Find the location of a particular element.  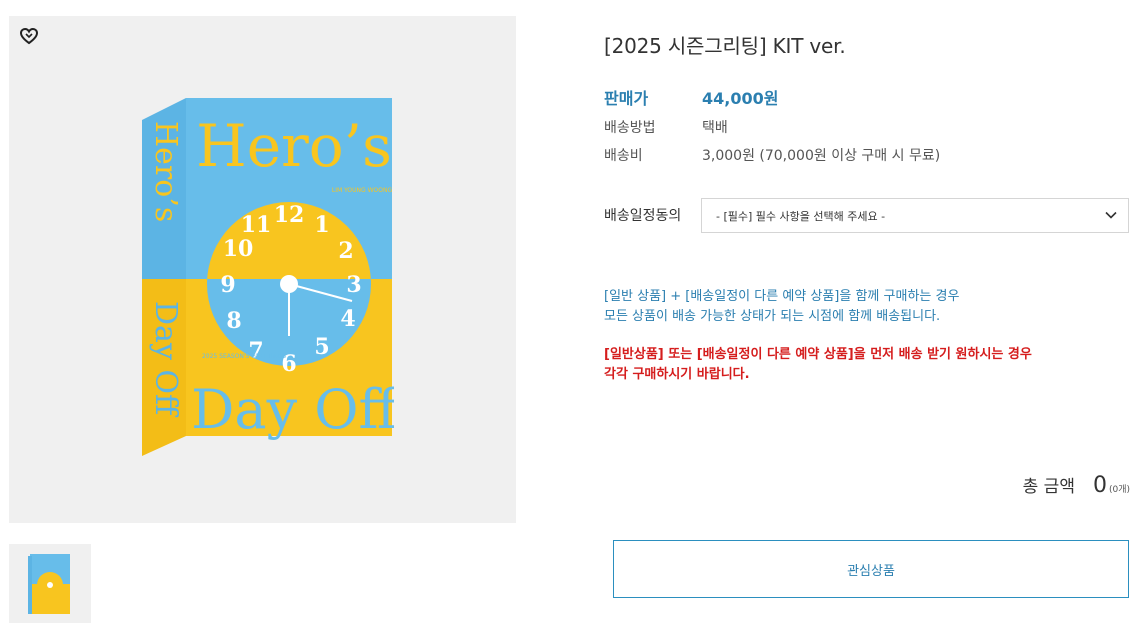

svg-text: 10 is located at coordinates (238, 249).